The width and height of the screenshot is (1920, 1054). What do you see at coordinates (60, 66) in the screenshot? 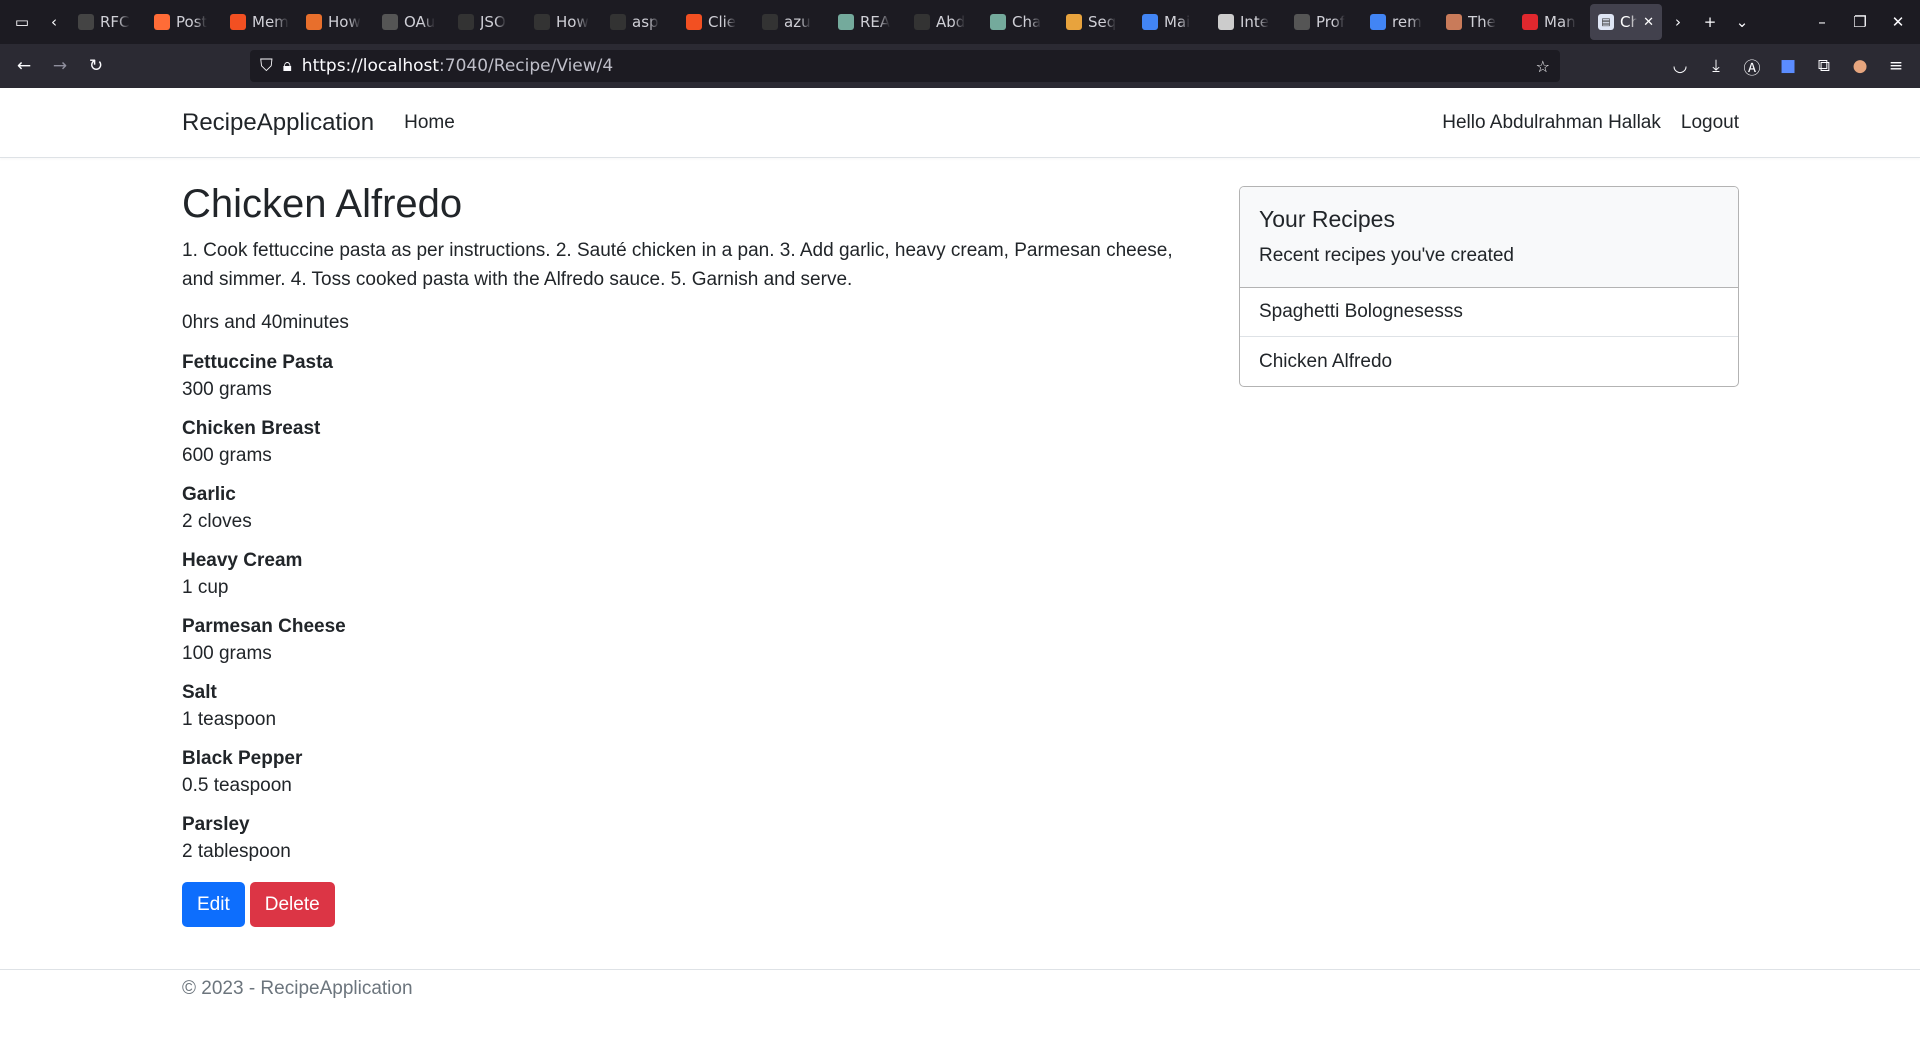
I see `forward-icon: →` at bounding box center [60, 66].